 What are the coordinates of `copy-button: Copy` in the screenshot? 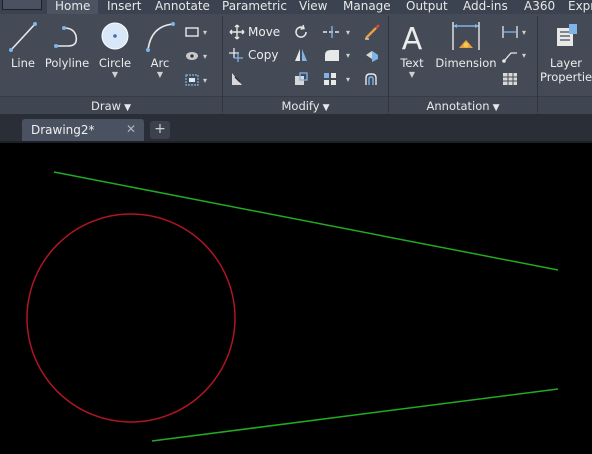 It's located at (253, 55).